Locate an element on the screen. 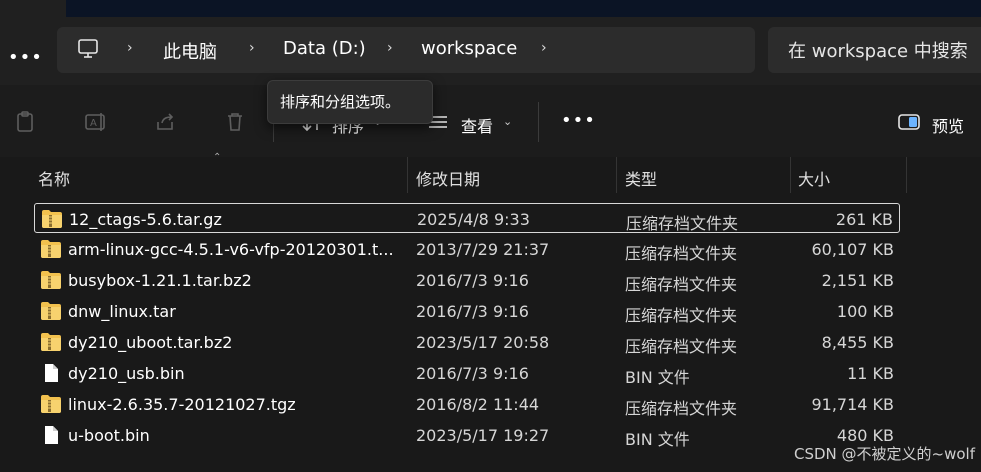 This screenshot has width=981, height=472. file-name: dy210_uboot.tar.bz2 is located at coordinates (150, 342).